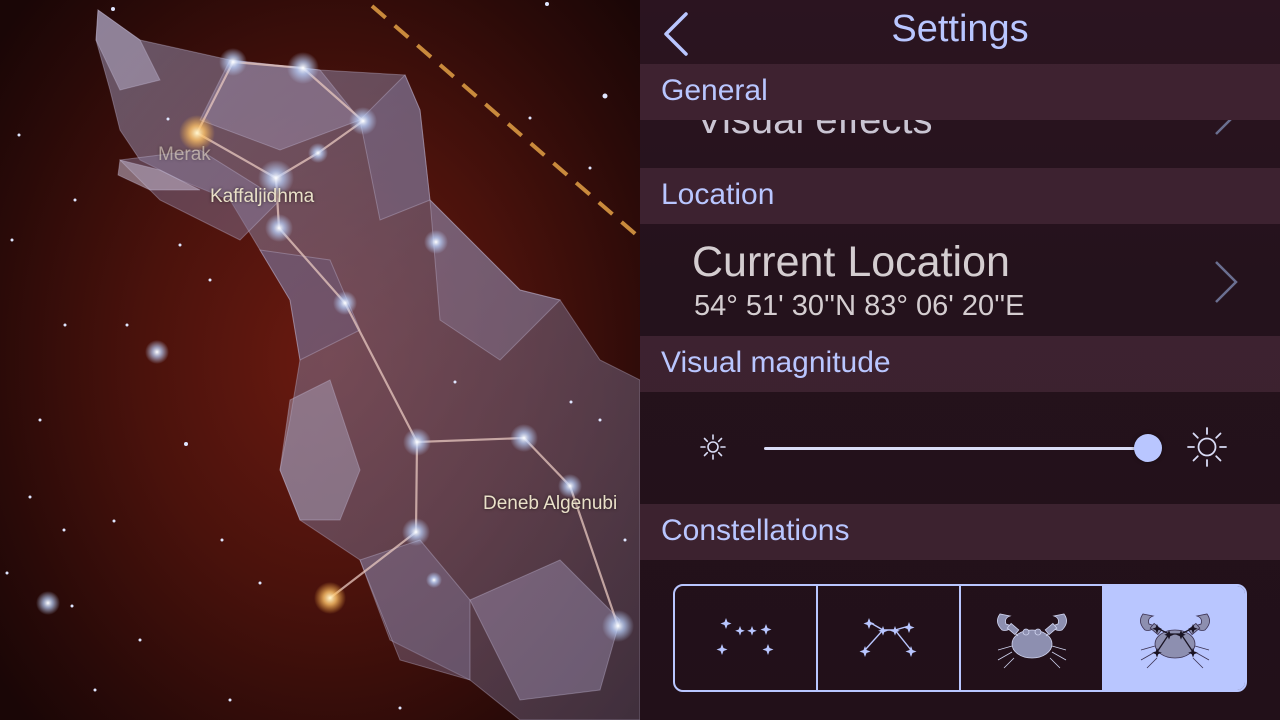  Describe the element at coordinates (1148, 448) in the screenshot. I see `magnitude-slider-thumb` at that location.